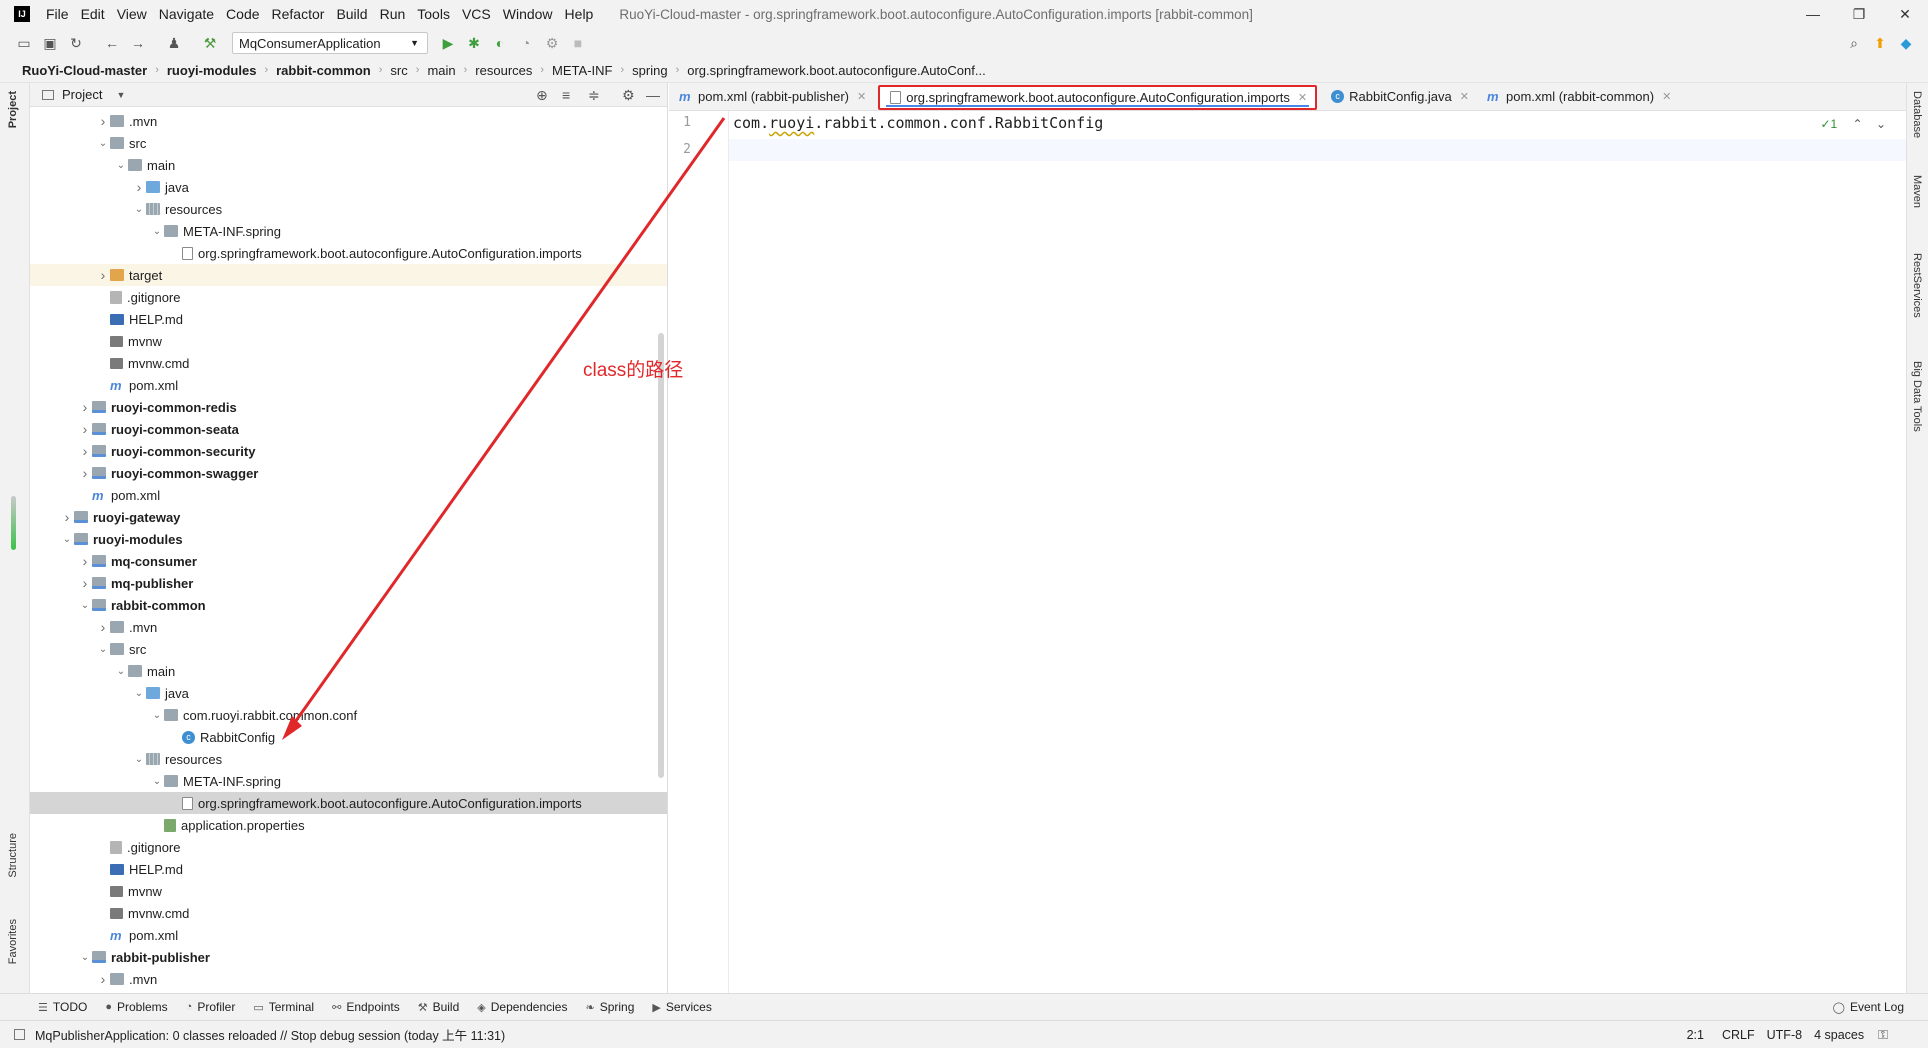  What do you see at coordinates (210, 43) in the screenshot?
I see `build-hammer-icon: ⚒` at bounding box center [210, 43].